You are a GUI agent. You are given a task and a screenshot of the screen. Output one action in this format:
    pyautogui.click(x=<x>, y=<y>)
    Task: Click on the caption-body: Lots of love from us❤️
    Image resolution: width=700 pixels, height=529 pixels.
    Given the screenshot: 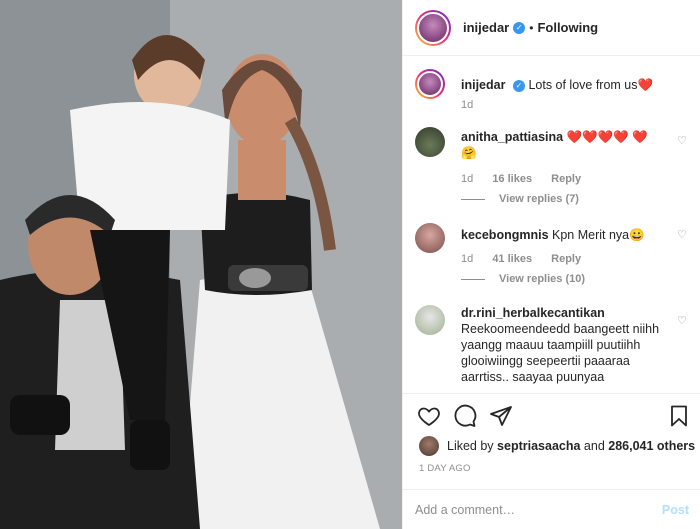 What is the action you would take?
    pyautogui.click(x=591, y=85)
    